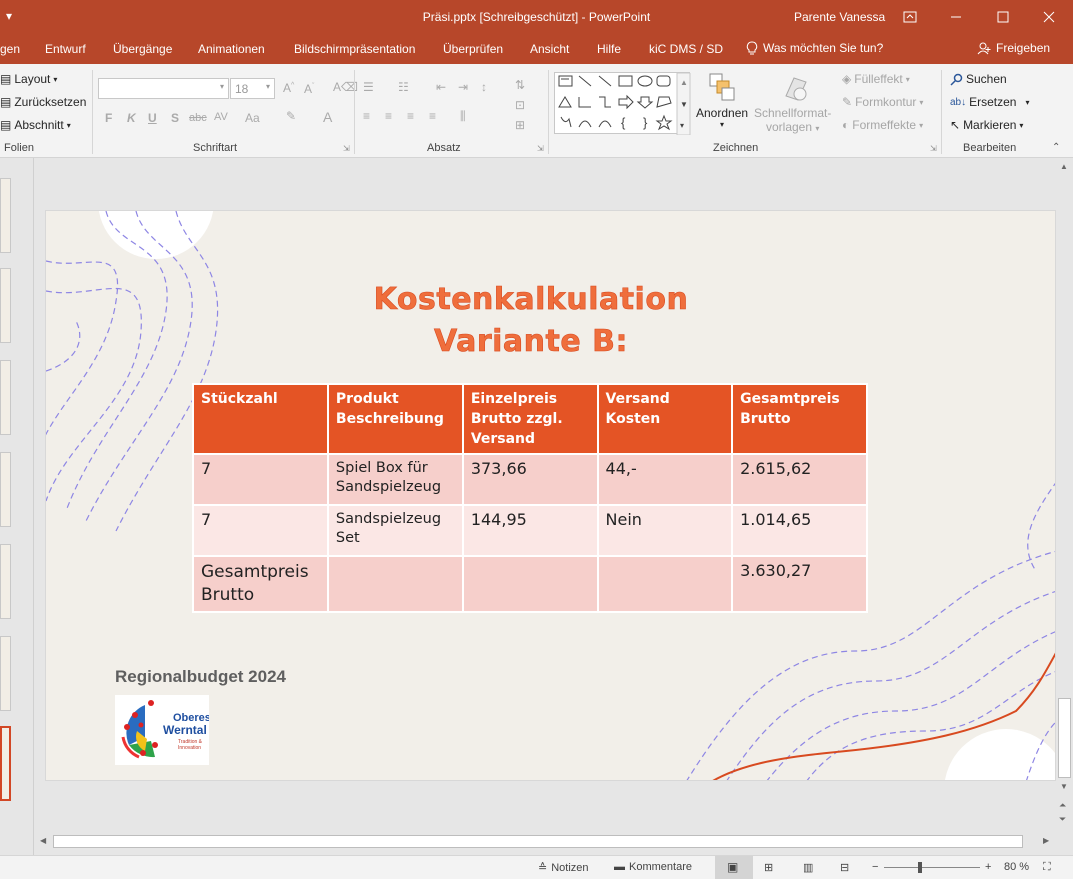 This screenshot has width=1073, height=879. I want to click on arrange-button: Anordnen ▾, so click(722, 117).